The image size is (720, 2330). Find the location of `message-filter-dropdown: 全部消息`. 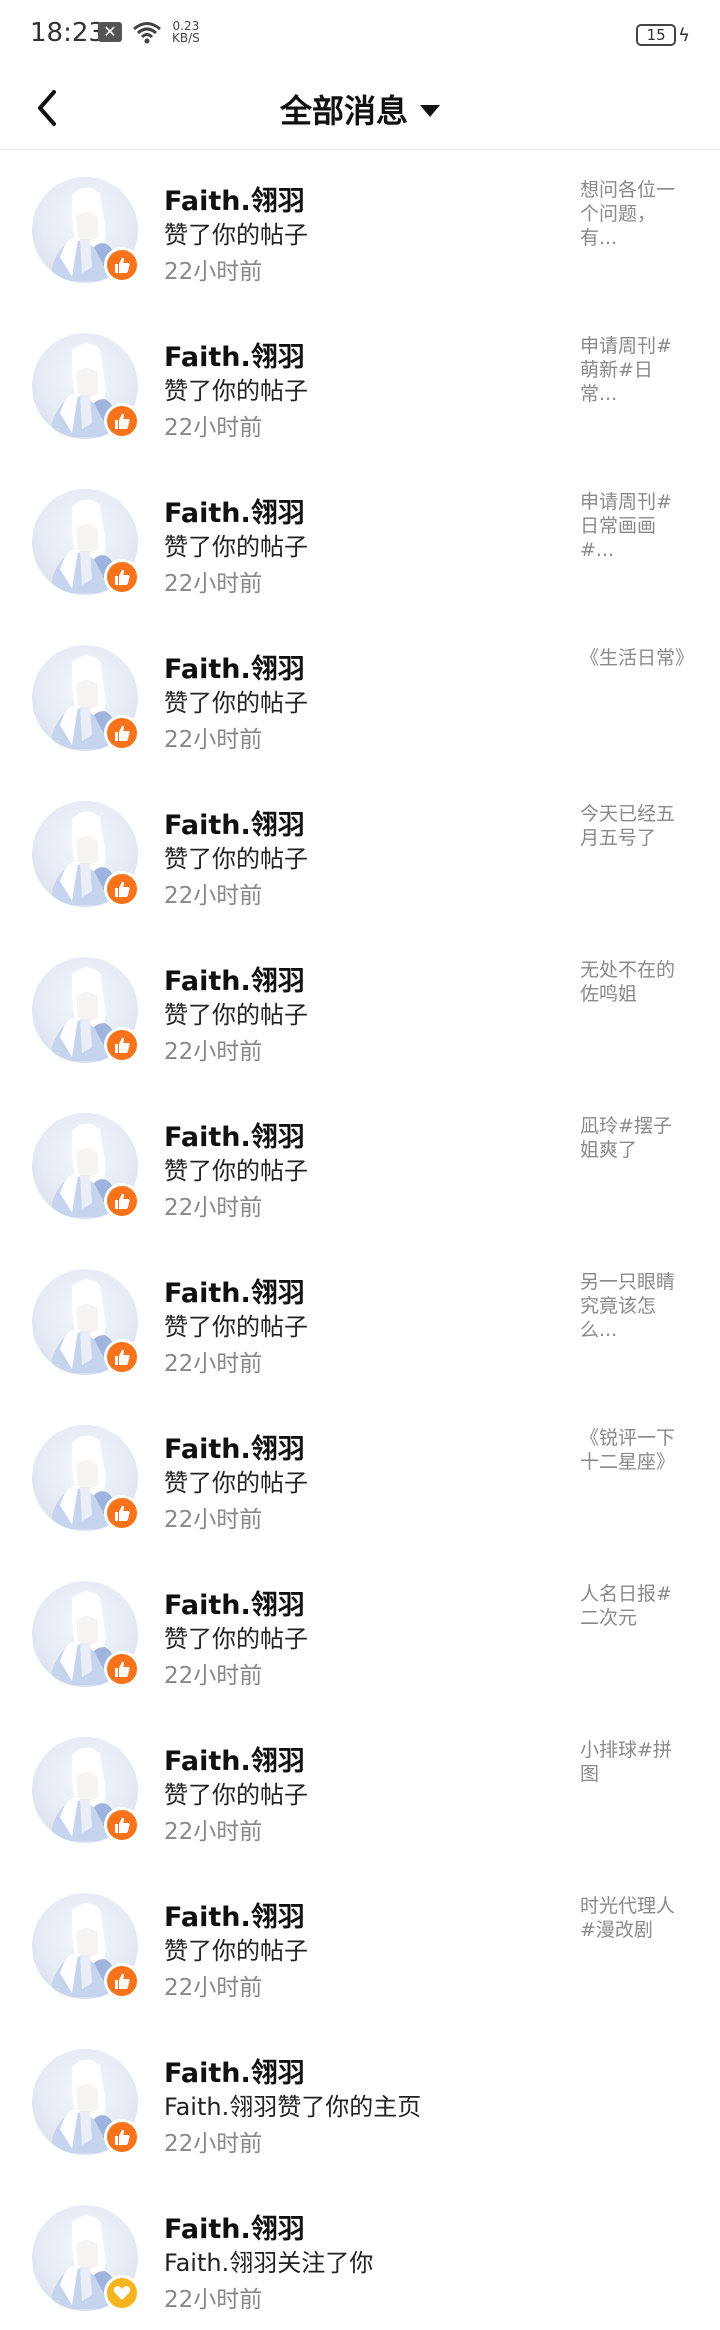

message-filter-dropdown: 全部消息 is located at coordinates (360, 109).